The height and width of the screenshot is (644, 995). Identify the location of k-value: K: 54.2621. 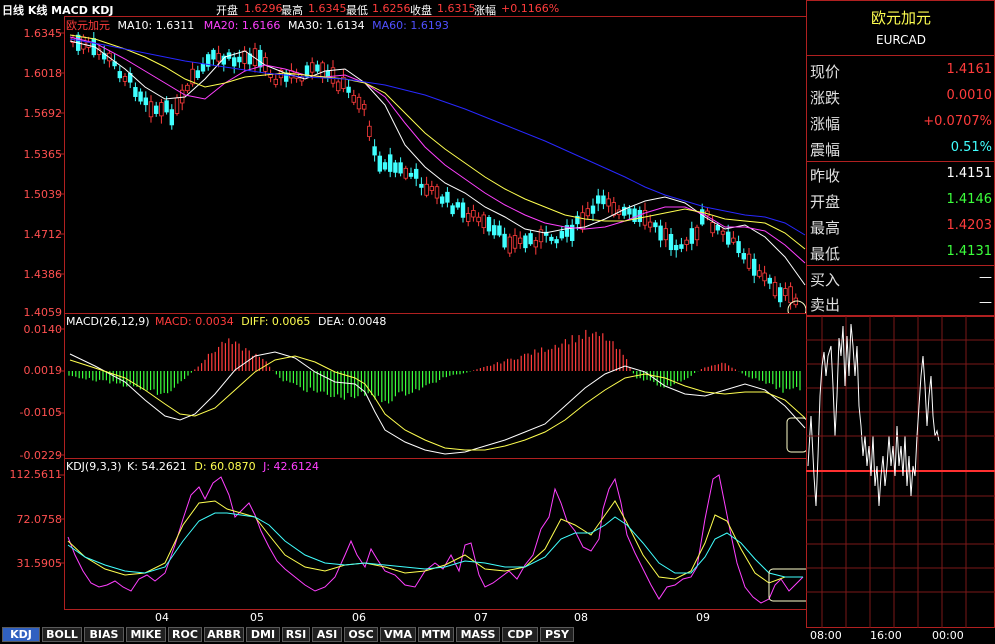
(157, 466).